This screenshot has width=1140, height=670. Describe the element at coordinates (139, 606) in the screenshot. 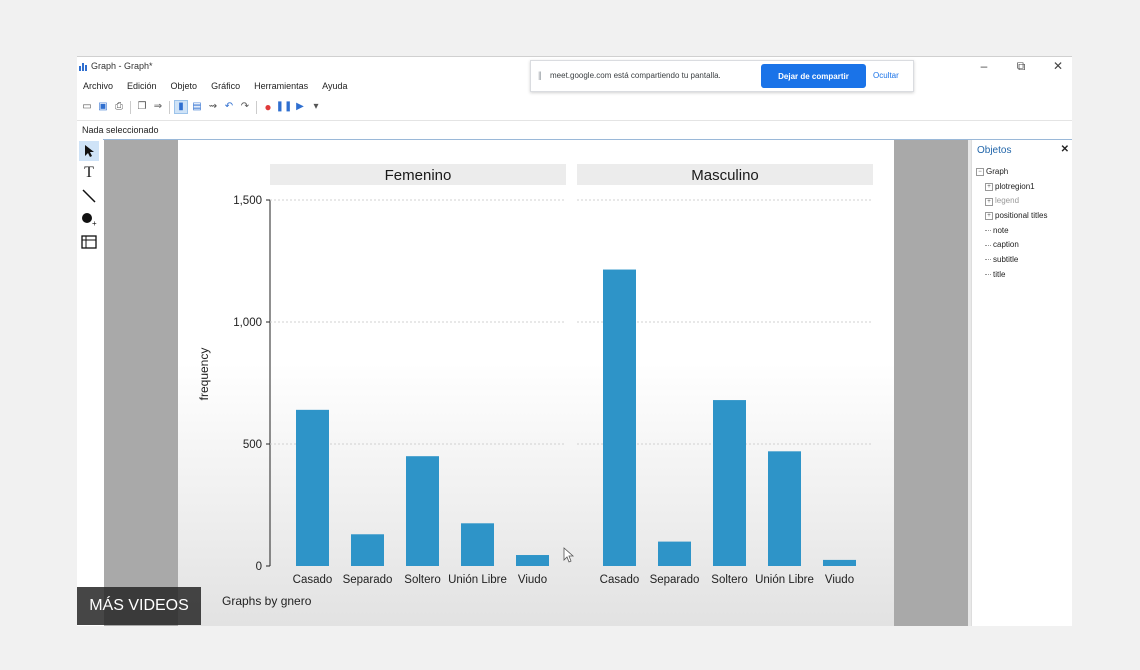

I see `more-videos-button: MÁS VIDEOS` at that location.